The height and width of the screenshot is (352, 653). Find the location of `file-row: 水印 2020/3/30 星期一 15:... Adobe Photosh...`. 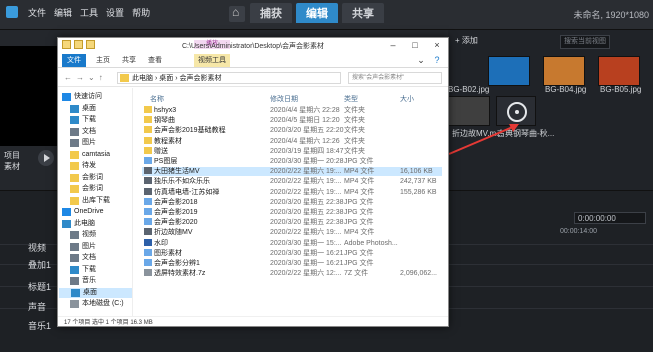

file-row: 水印 2020/3/30 星期一 15:... Adobe Photosh... is located at coordinates (292, 243).